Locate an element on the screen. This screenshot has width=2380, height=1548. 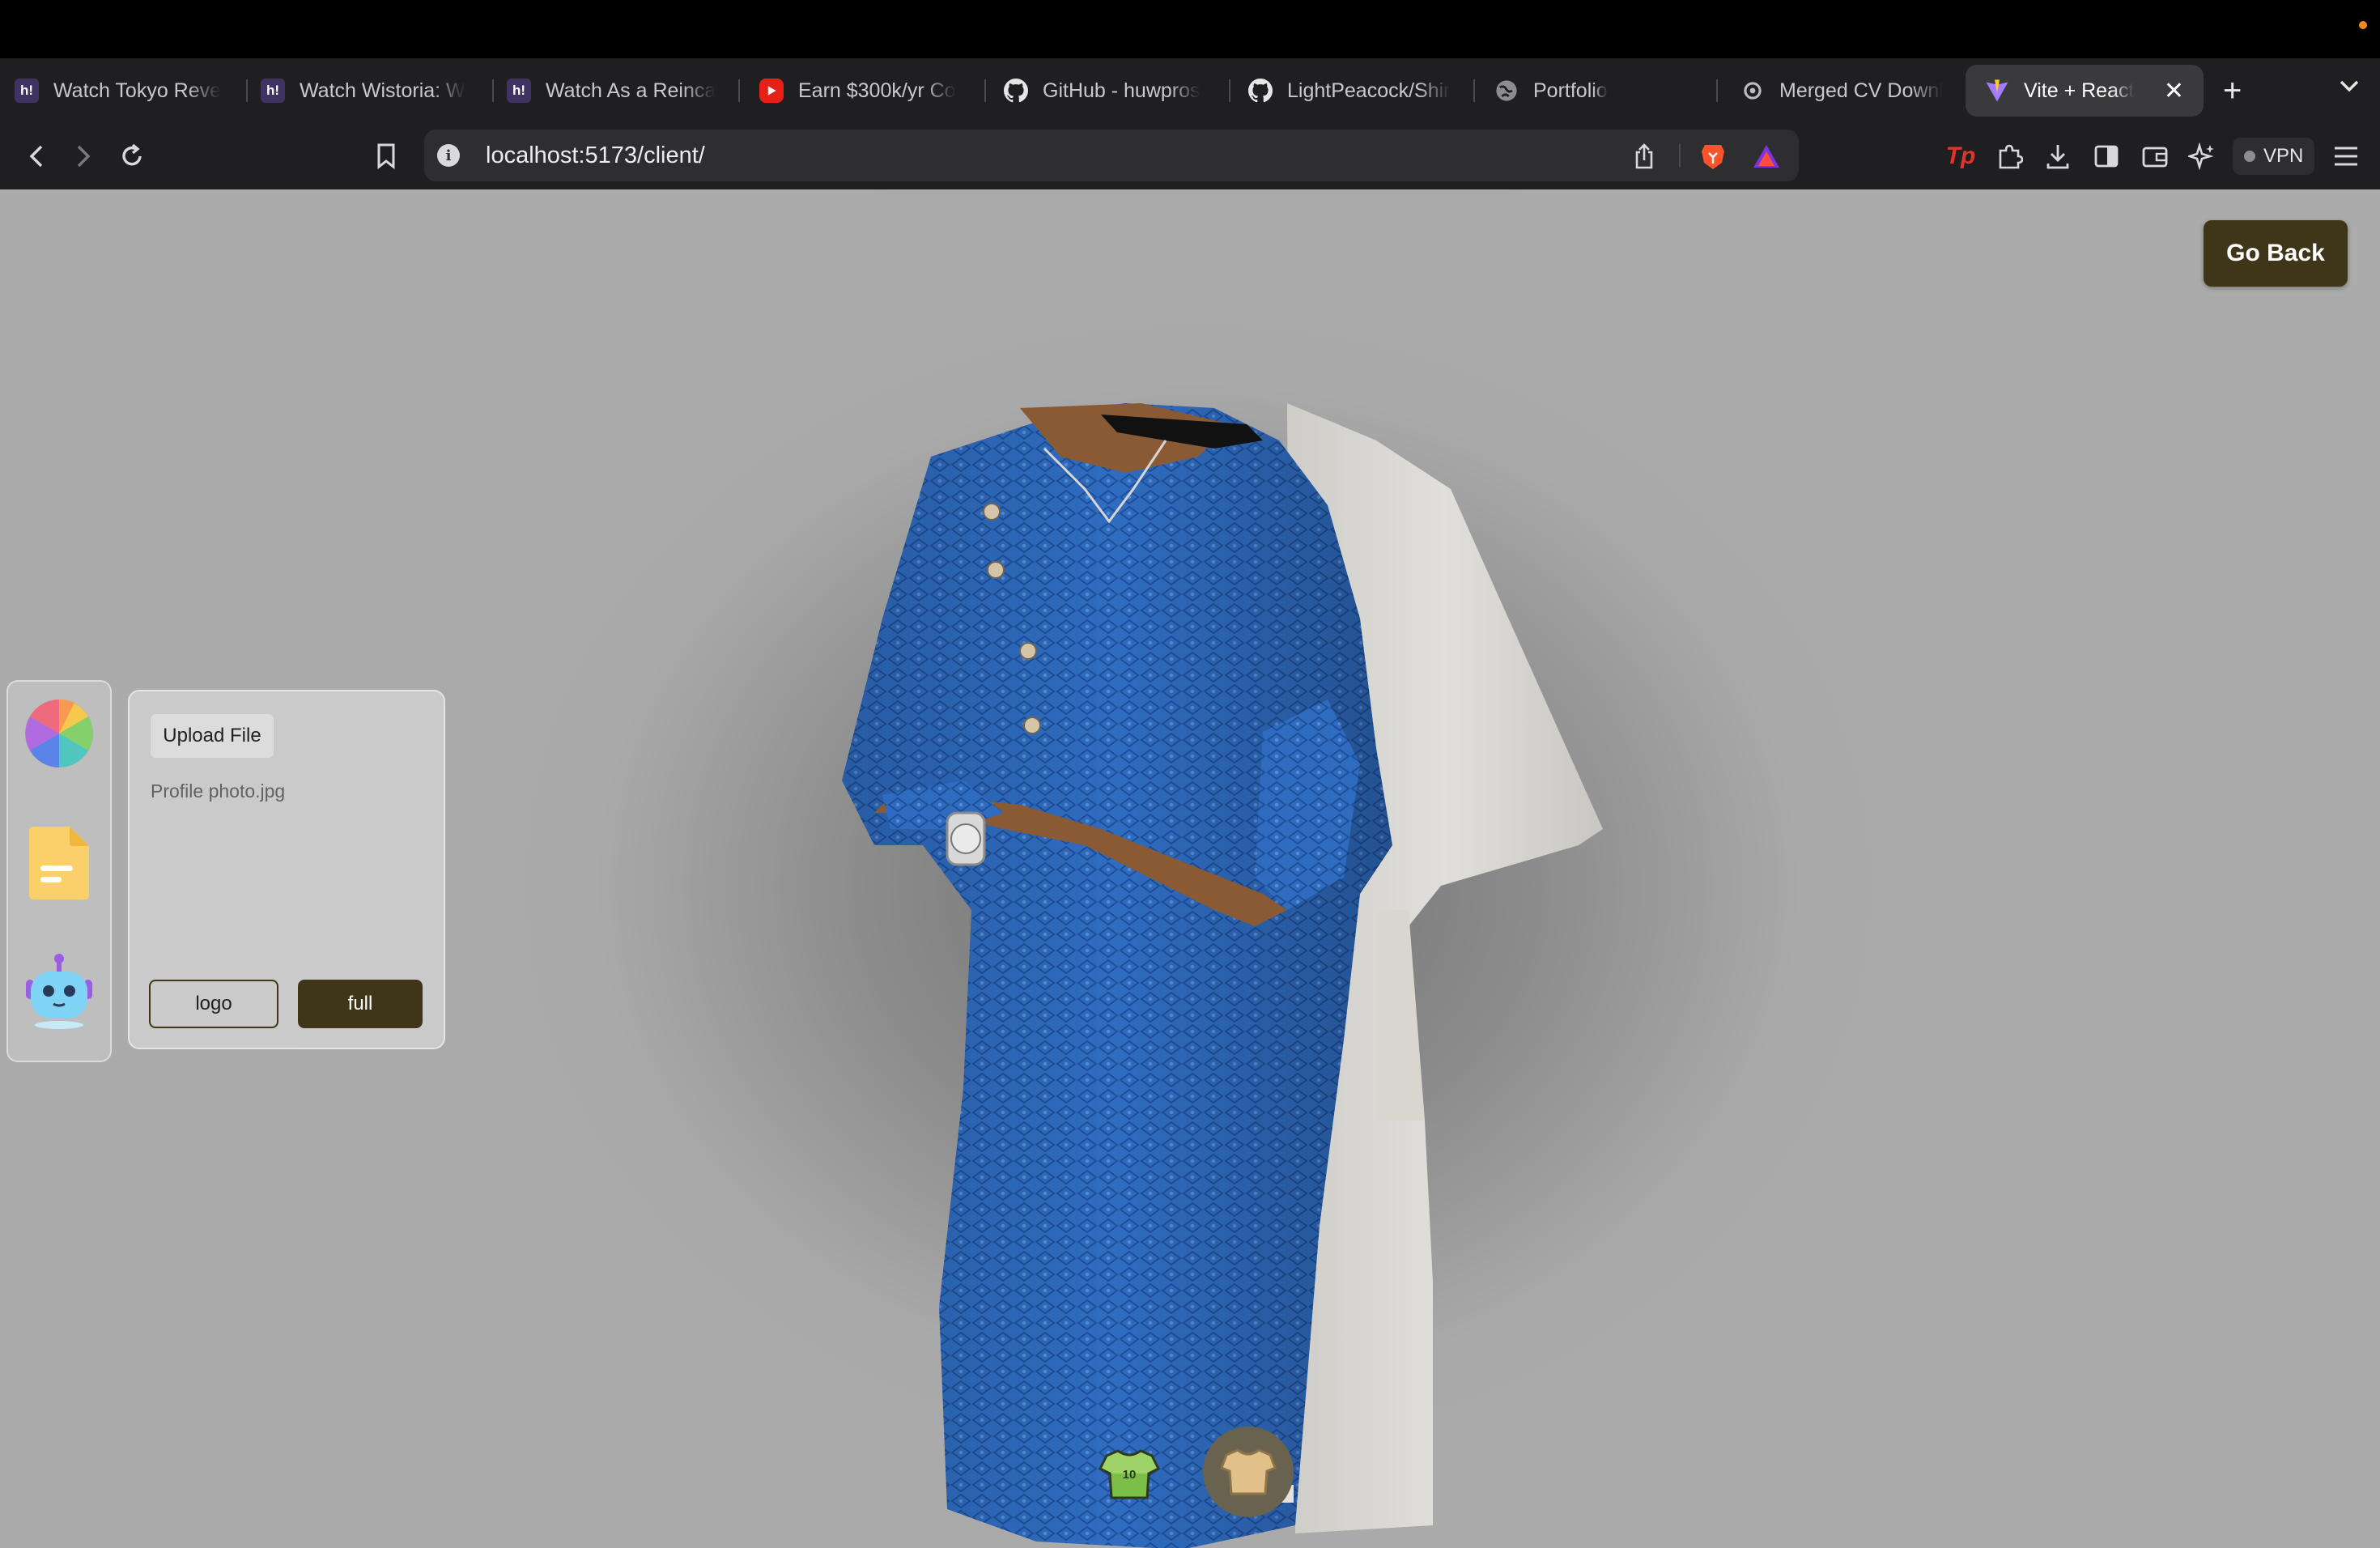
tab-3: h! Watch As a Reinca is located at coordinates (616, 91).